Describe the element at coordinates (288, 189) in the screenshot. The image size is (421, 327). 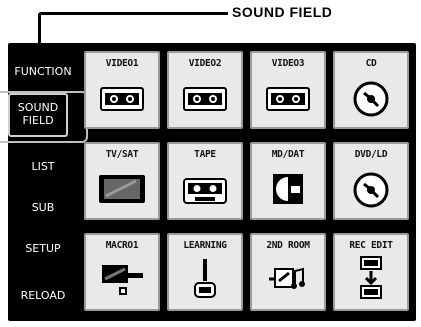
I see `minidisc-icon` at that location.